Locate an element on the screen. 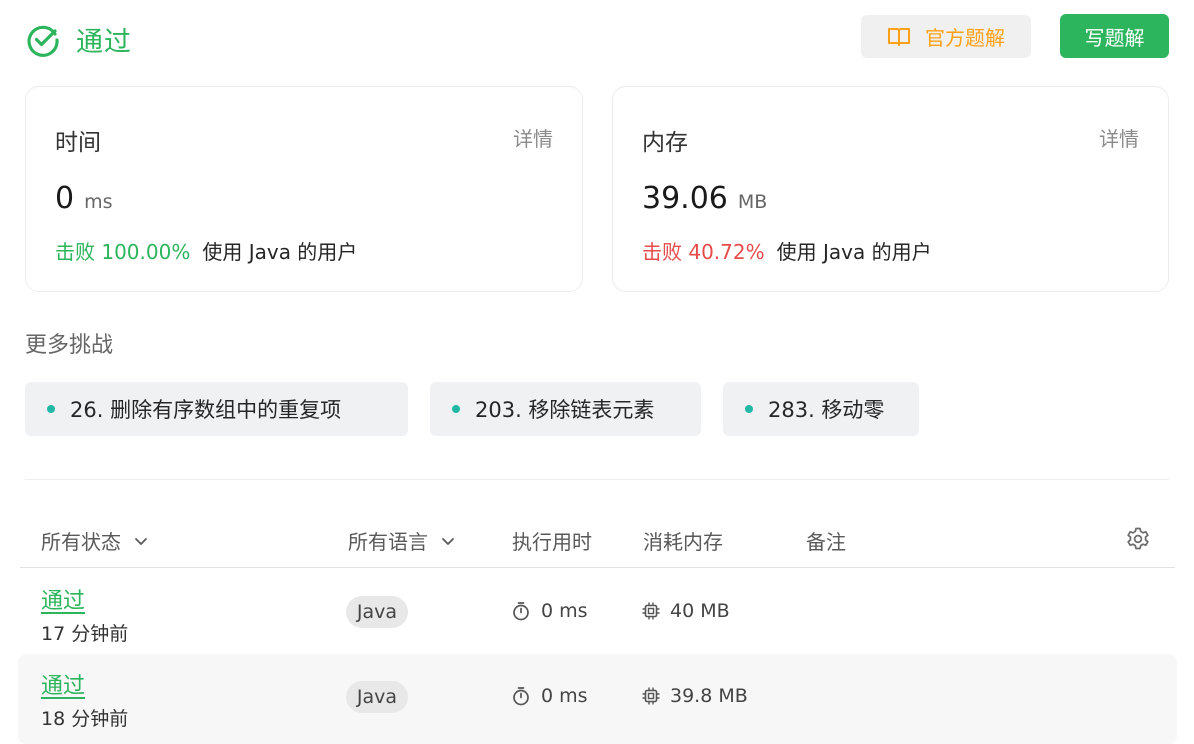  challenge-chip: 203. 移除链表元素 is located at coordinates (565, 409).